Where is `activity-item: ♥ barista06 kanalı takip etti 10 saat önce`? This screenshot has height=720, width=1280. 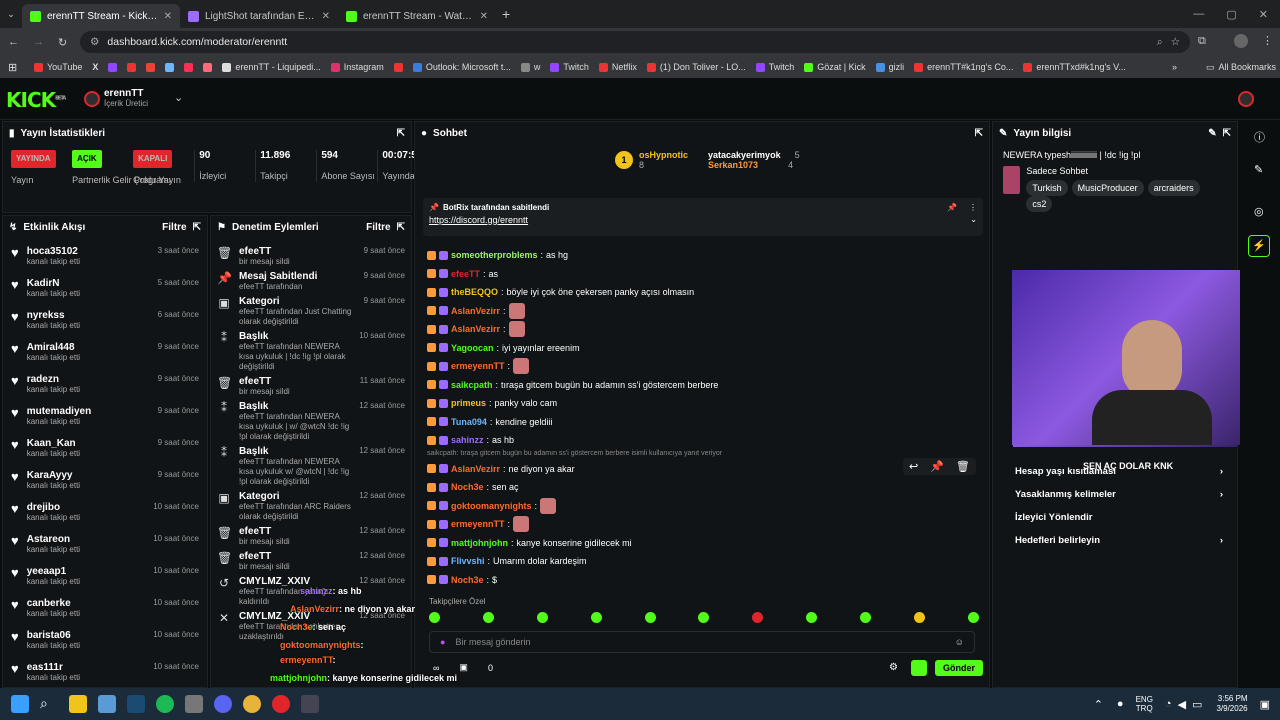
activity-item: ♥ barista06 kanalı takip etti 10 saat önce is located at coordinates (105, 646).